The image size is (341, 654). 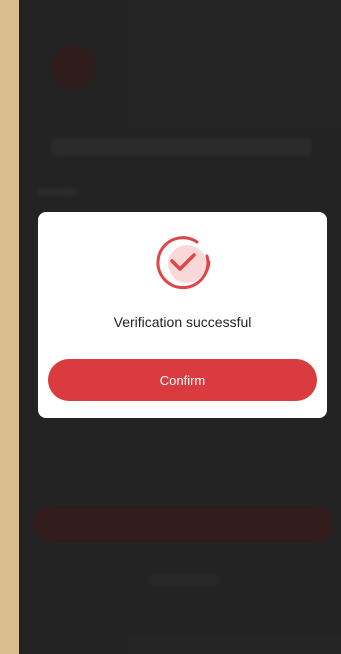 What do you see at coordinates (182, 322) in the screenshot?
I see `success-message: Verification successful` at bounding box center [182, 322].